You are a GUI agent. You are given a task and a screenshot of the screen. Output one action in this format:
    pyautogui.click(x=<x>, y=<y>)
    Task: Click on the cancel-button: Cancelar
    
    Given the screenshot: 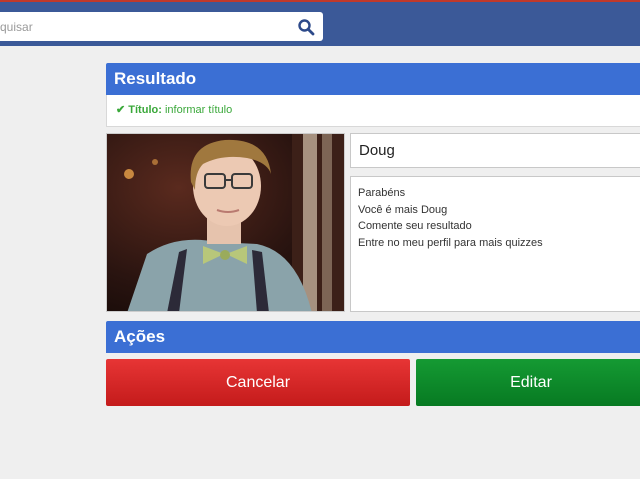 What is the action you would take?
    pyautogui.click(x=258, y=382)
    